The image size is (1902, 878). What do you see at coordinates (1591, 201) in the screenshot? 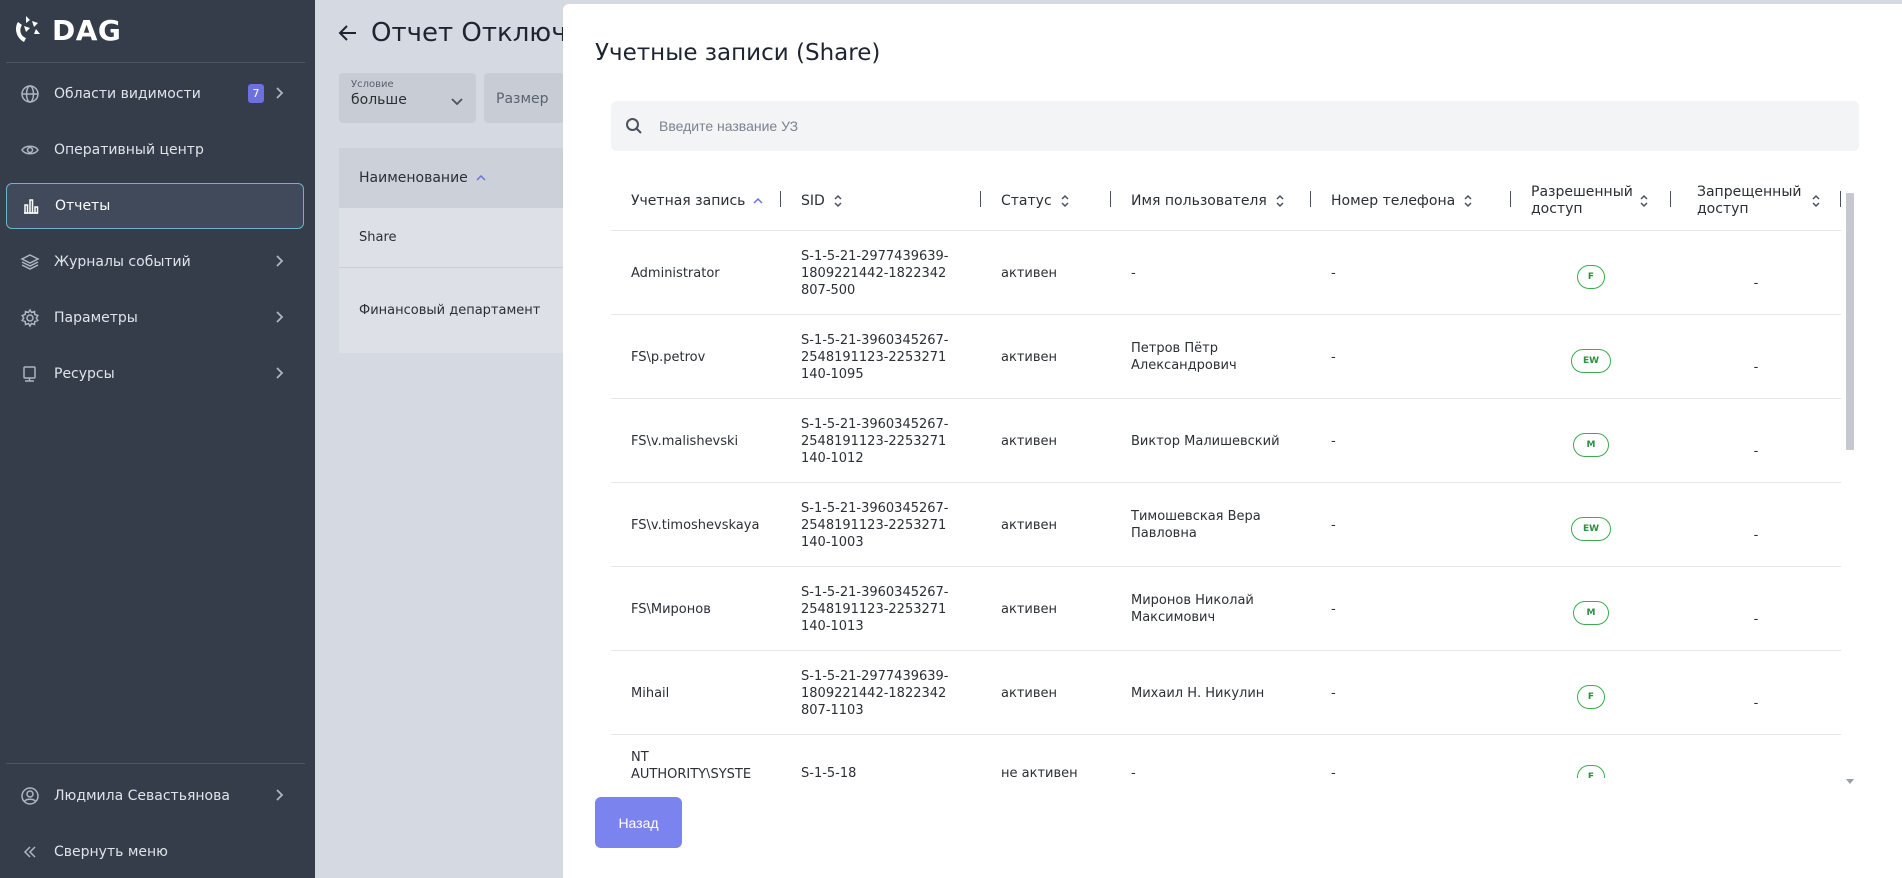
I see `column-header-allowed-access: Разрешенный доступ` at bounding box center [1591, 201].